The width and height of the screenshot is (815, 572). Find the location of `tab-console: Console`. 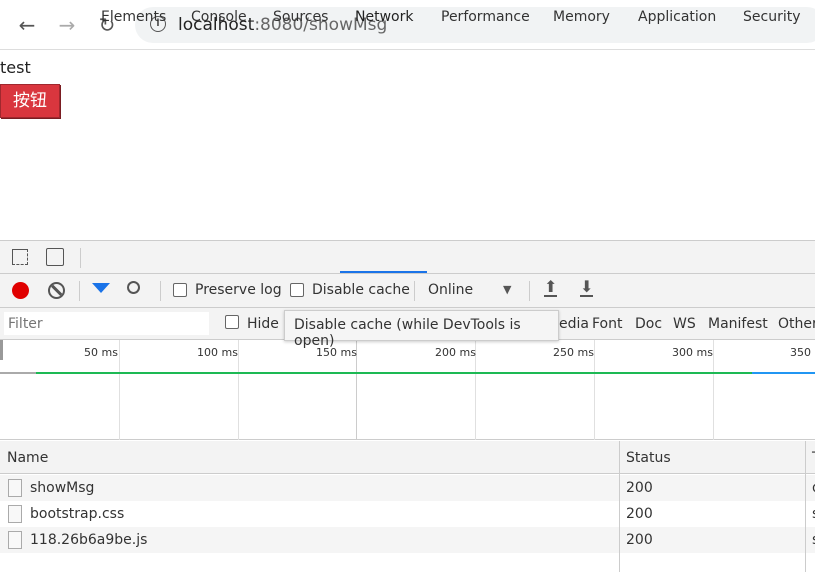

tab-console: Console is located at coordinates (219, 17).